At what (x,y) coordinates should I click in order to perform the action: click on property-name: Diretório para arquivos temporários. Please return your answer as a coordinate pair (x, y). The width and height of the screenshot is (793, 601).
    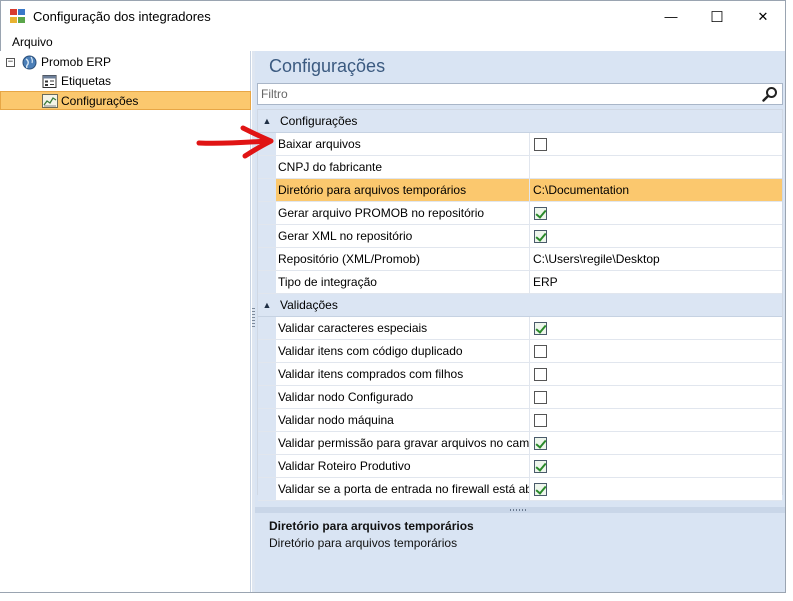
    Looking at the image, I should click on (403, 190).